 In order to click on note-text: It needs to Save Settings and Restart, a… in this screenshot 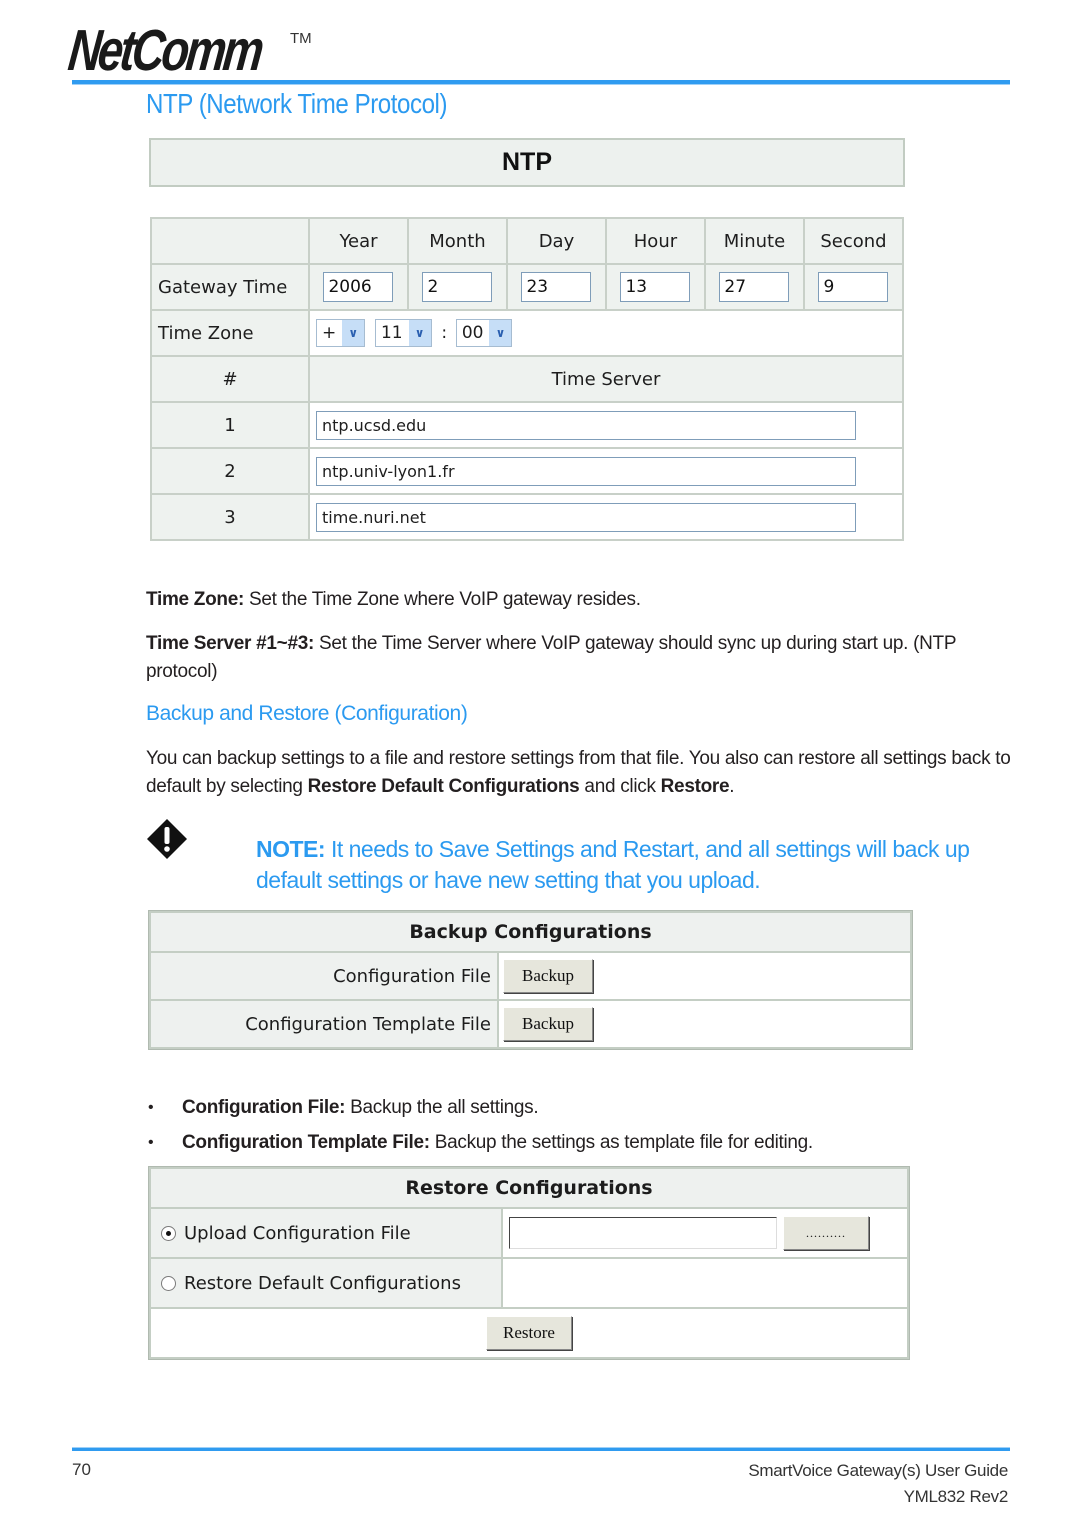, I will do `click(613, 864)`.